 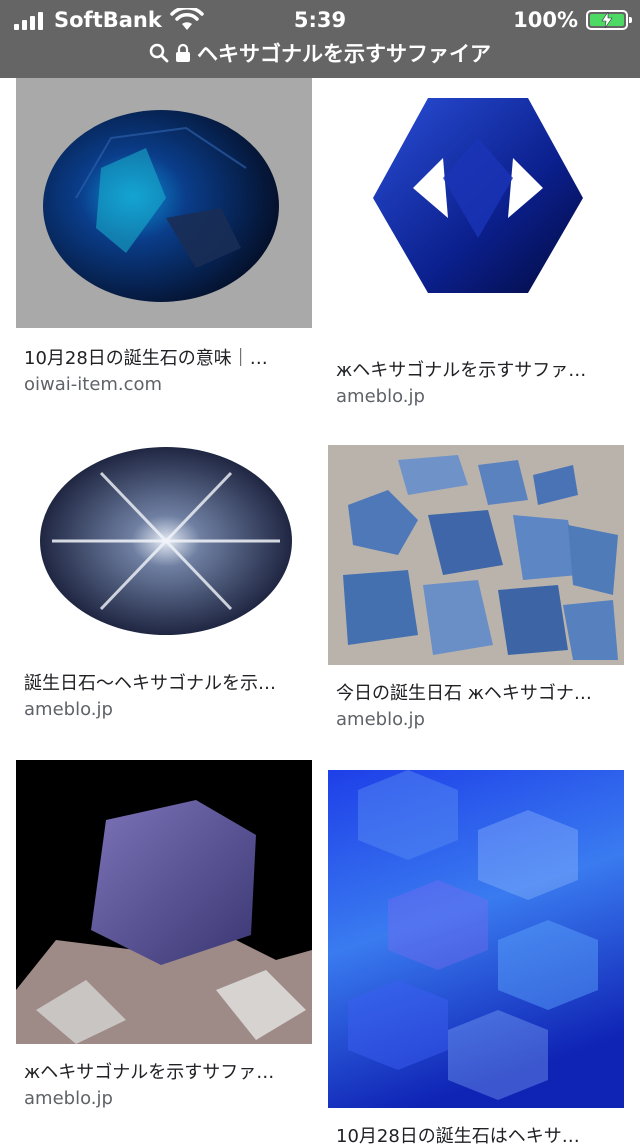 What do you see at coordinates (320, 20) in the screenshot?
I see `status-bar: SoftBank 5:39 100%` at bounding box center [320, 20].